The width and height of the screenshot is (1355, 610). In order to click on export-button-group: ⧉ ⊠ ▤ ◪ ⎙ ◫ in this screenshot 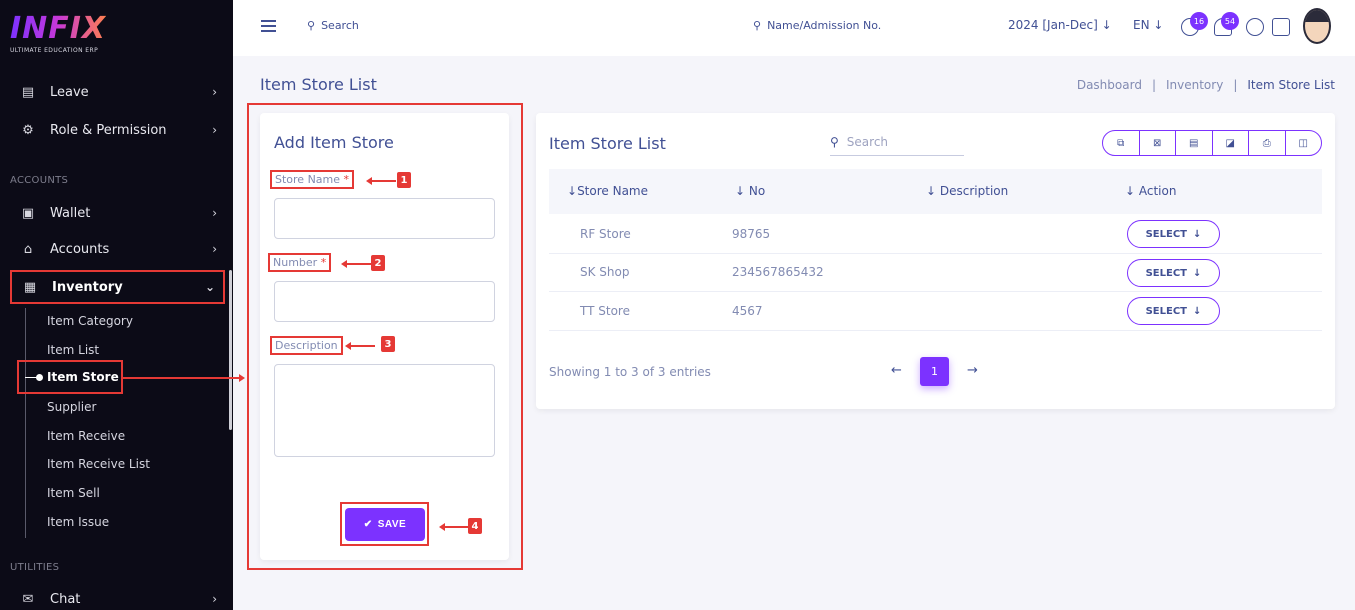, I will do `click(1212, 143)`.